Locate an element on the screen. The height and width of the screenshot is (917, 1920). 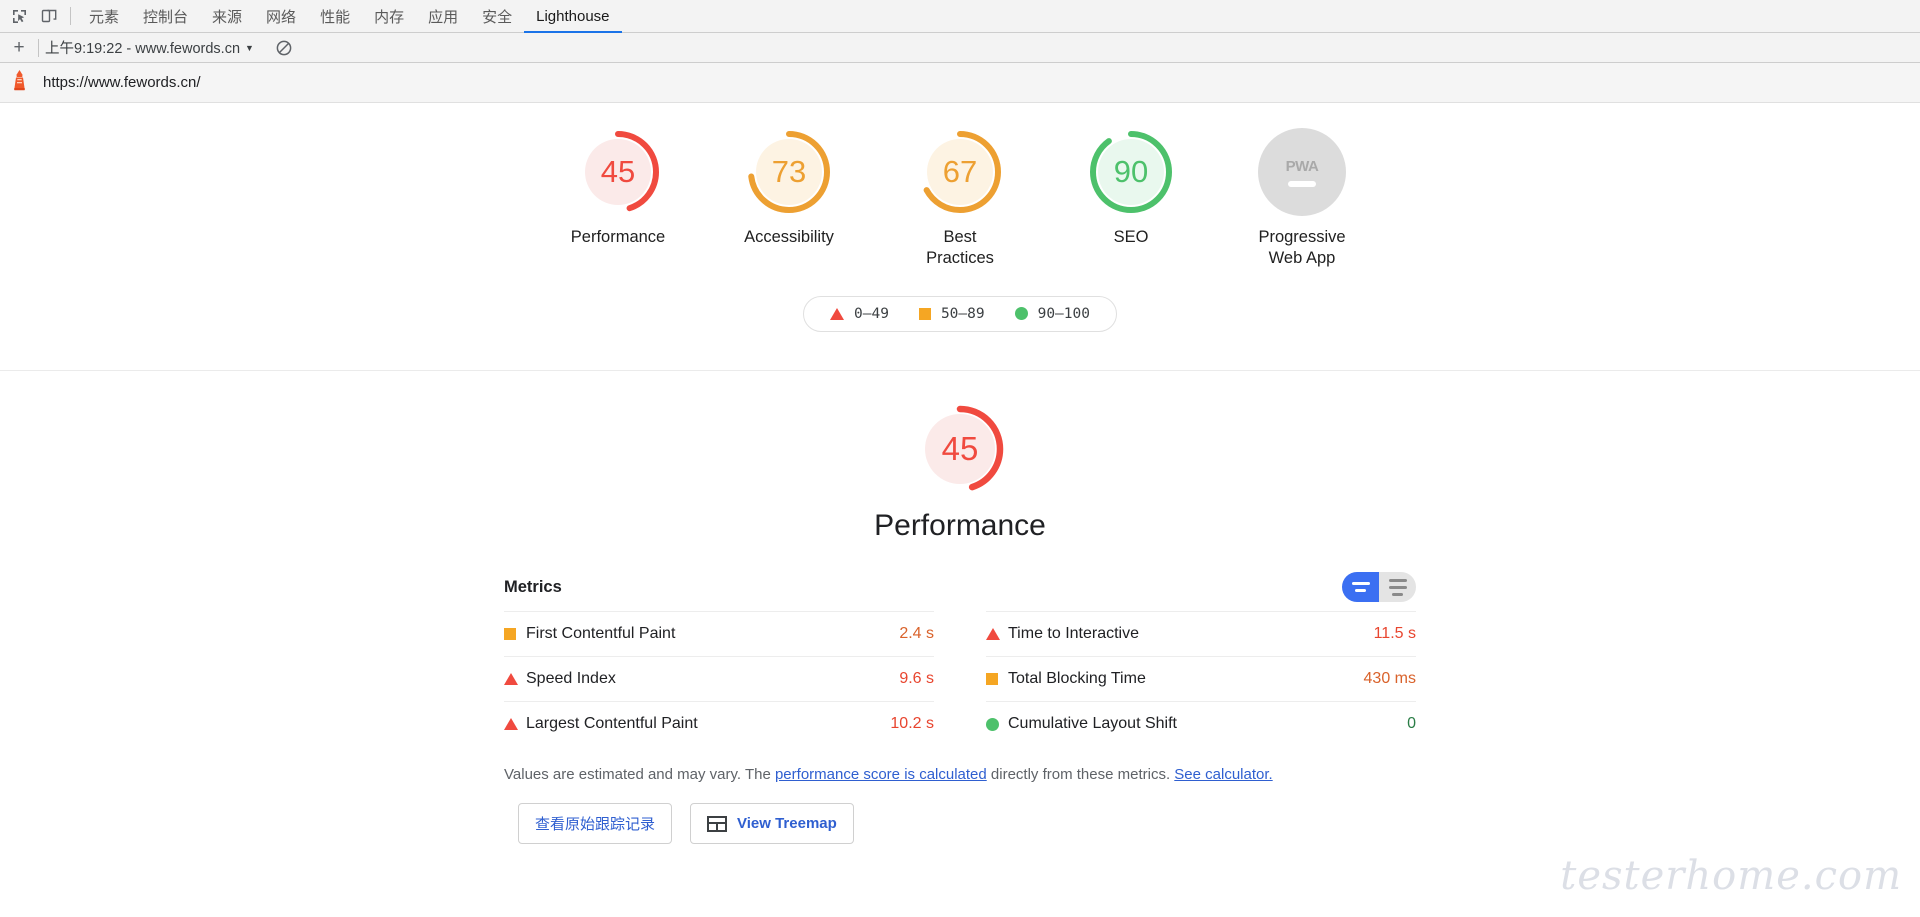
lighthouse-run-toolbar: + 上午9:19:22 - www.fewords.cn ▼ is located at coordinates (960, 48).